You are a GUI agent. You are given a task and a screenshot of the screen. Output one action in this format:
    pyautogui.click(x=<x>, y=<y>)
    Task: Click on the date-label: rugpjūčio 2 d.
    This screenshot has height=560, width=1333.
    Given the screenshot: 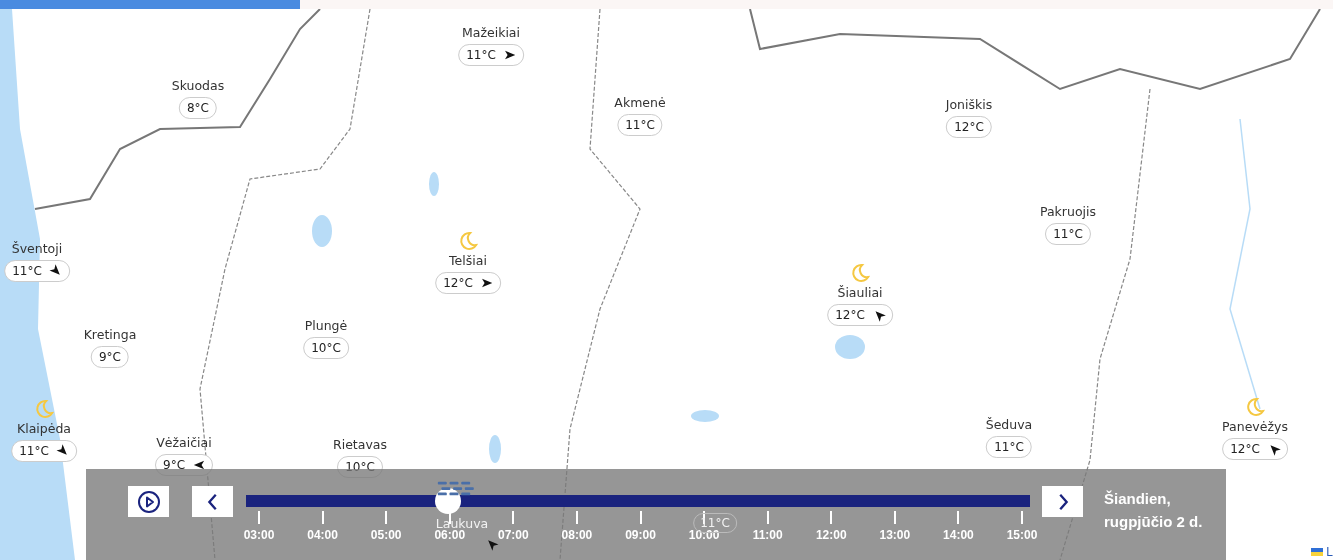 What is the action you would take?
    pyautogui.click(x=1153, y=522)
    